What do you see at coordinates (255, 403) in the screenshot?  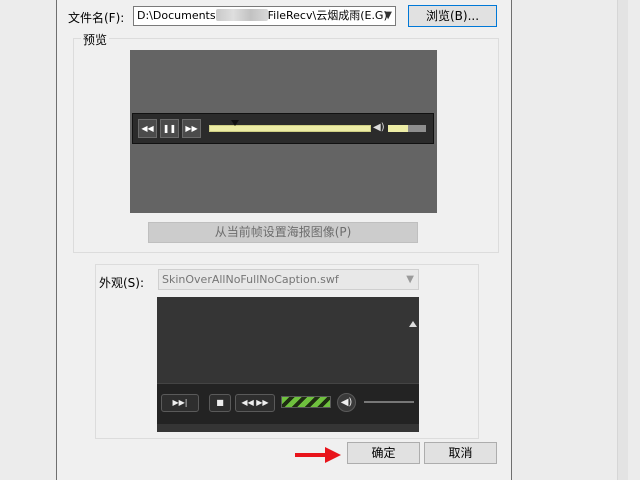 I see `seek-buttons: ◀◀ ▶▶` at bounding box center [255, 403].